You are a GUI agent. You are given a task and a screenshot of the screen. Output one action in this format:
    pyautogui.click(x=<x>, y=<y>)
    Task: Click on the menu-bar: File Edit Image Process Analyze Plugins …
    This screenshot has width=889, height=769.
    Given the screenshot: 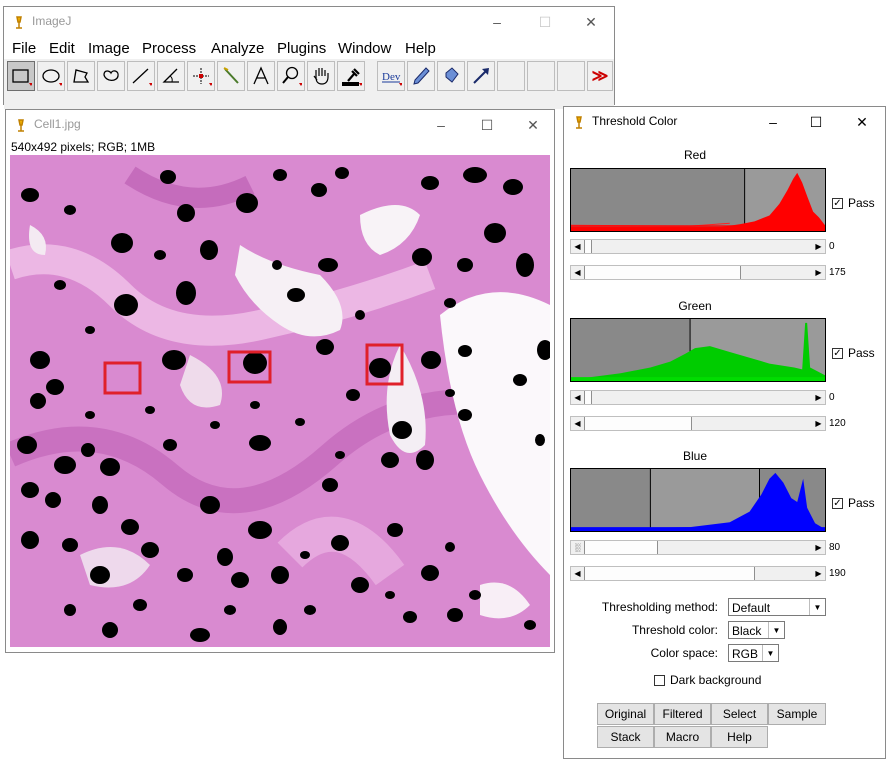 What is the action you would take?
    pyautogui.click(x=309, y=48)
    